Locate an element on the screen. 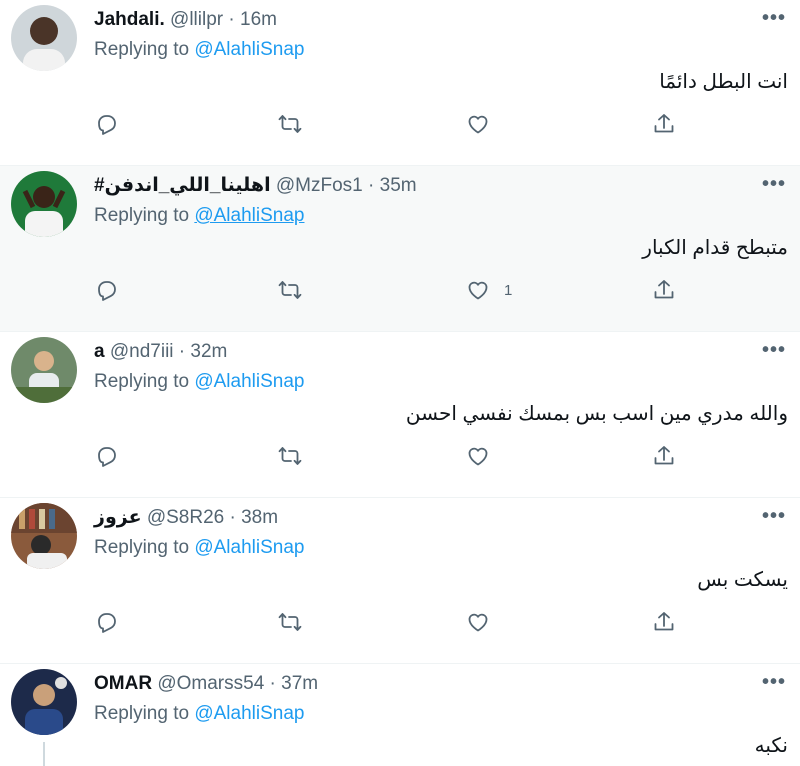  tweet-text: يسكت بس is located at coordinates (742, 580).